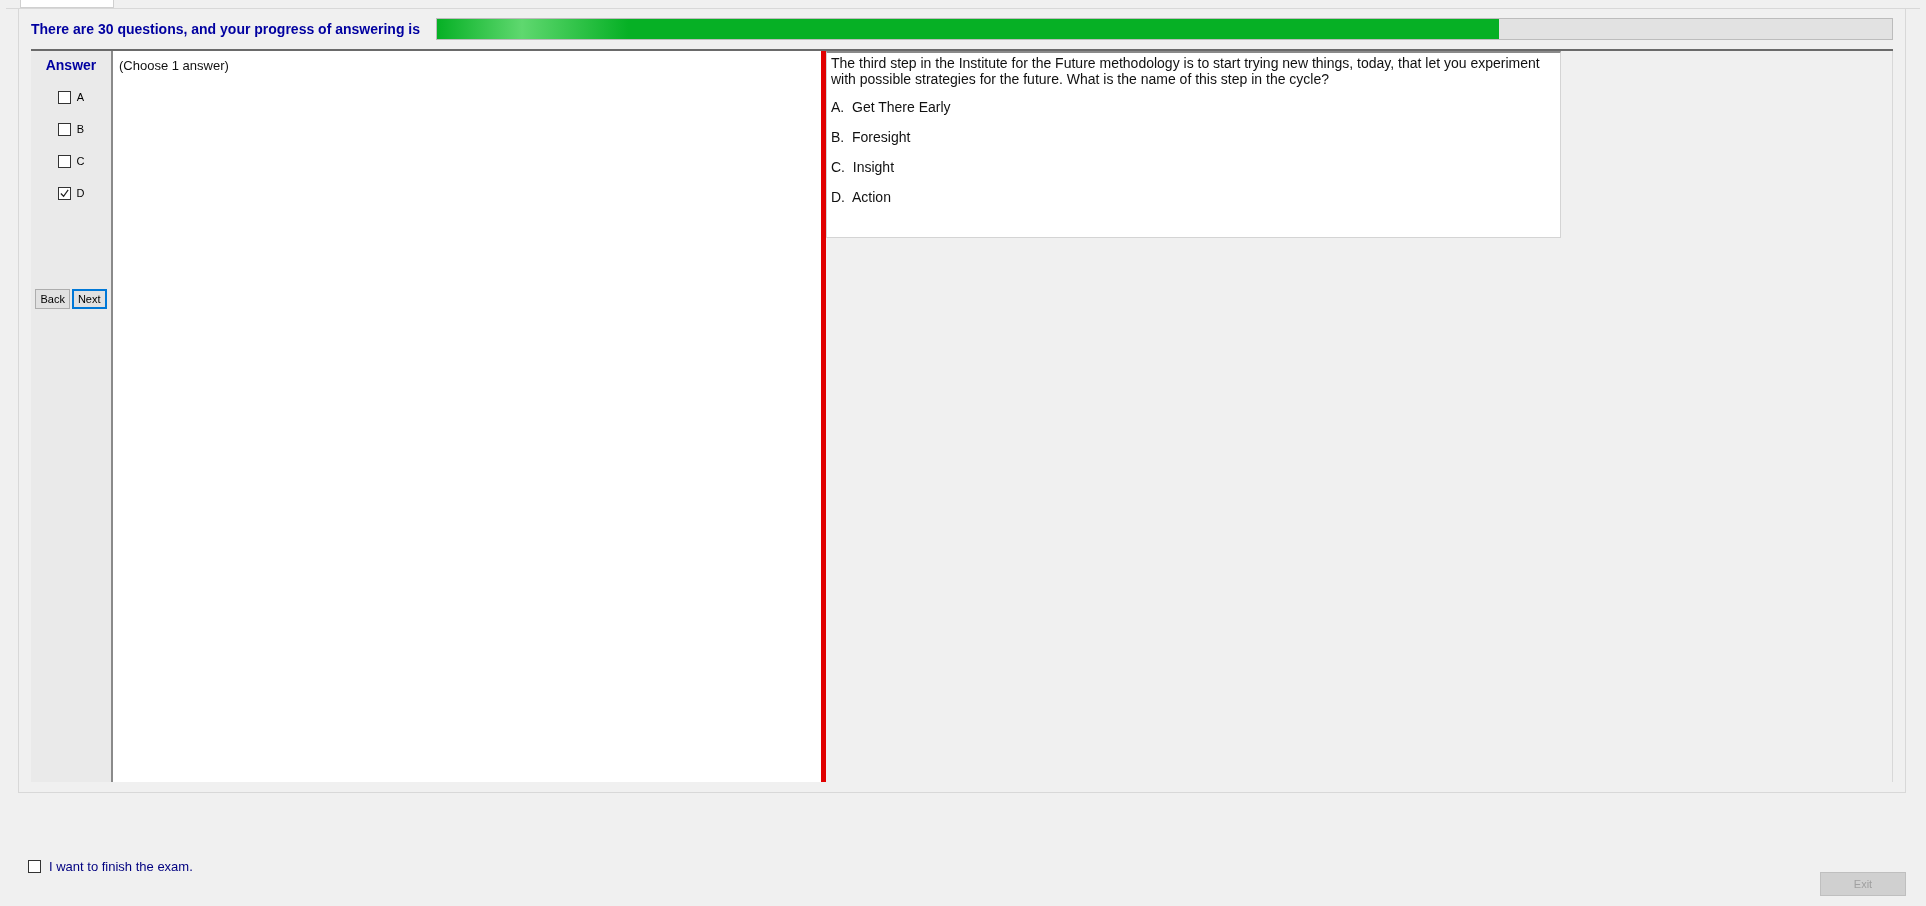  What do you see at coordinates (52, 299) in the screenshot?
I see `back-button: Back` at bounding box center [52, 299].